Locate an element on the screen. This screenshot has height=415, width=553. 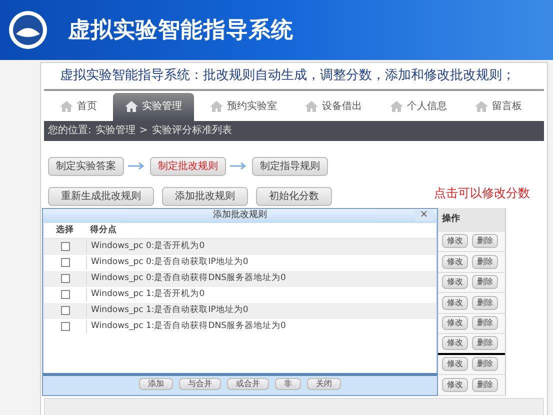
dialog-button: 或合并 is located at coordinates (248, 384).